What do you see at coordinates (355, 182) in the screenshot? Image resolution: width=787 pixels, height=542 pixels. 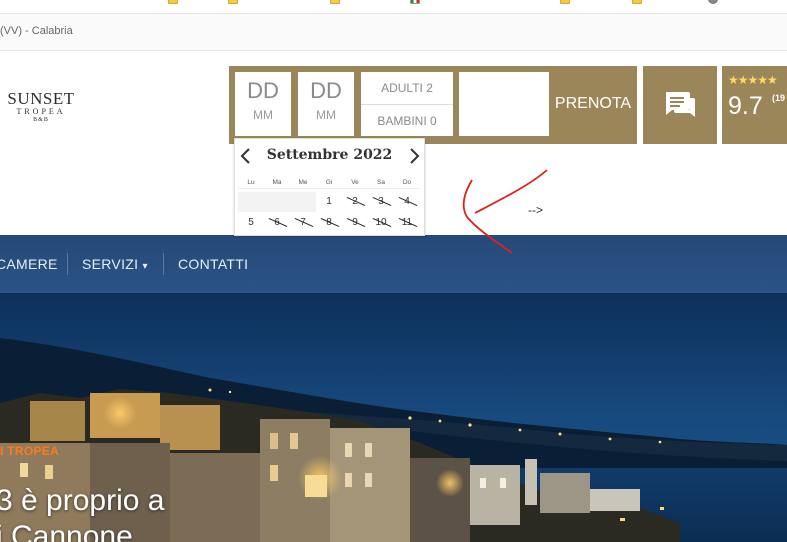 I see `weekday-label: Ve` at bounding box center [355, 182].